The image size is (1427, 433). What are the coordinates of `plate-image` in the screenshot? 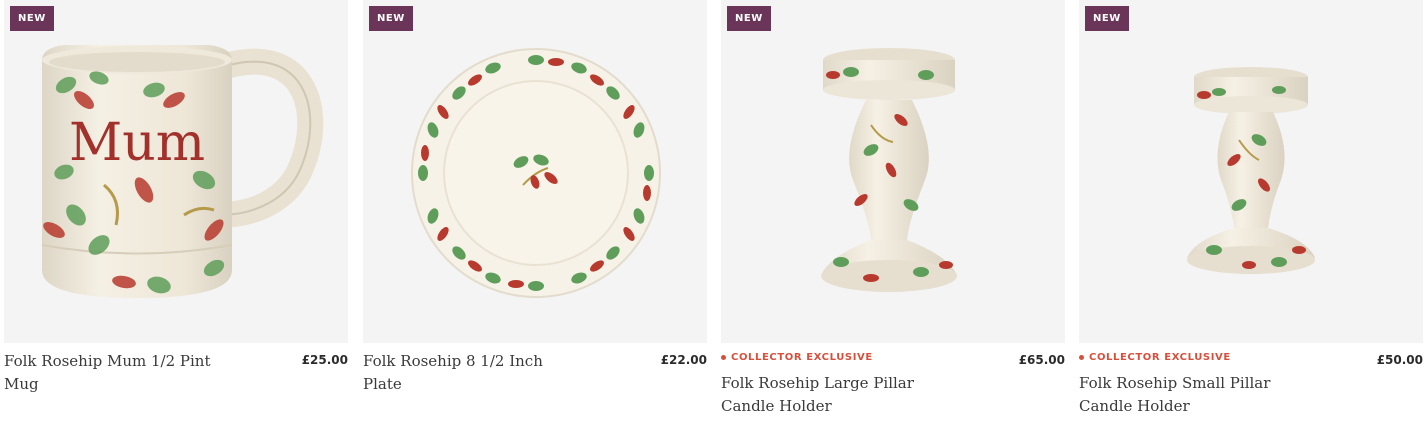 It's located at (536, 173).